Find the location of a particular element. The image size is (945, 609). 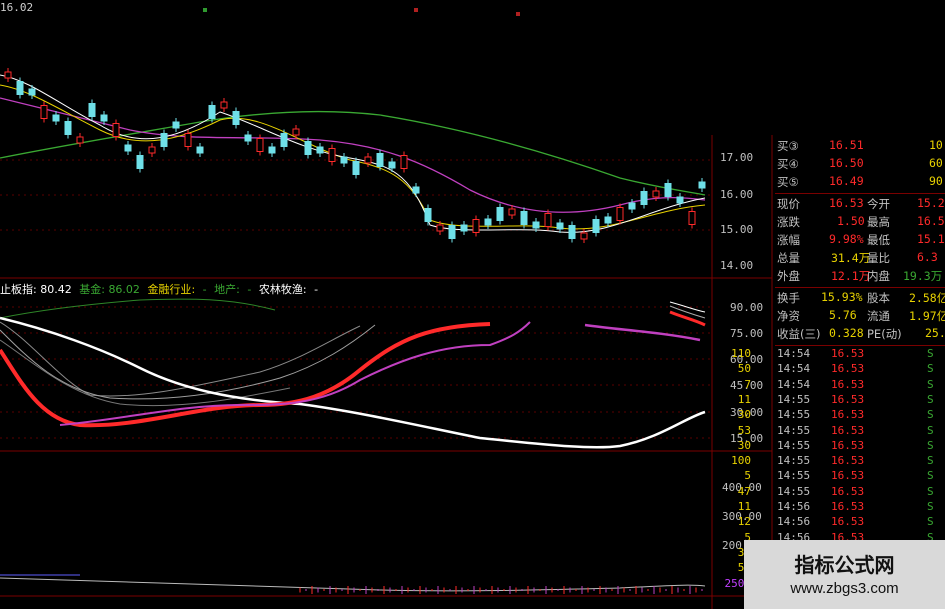

price-axis-label: 15.00 is located at coordinates (737, 229).